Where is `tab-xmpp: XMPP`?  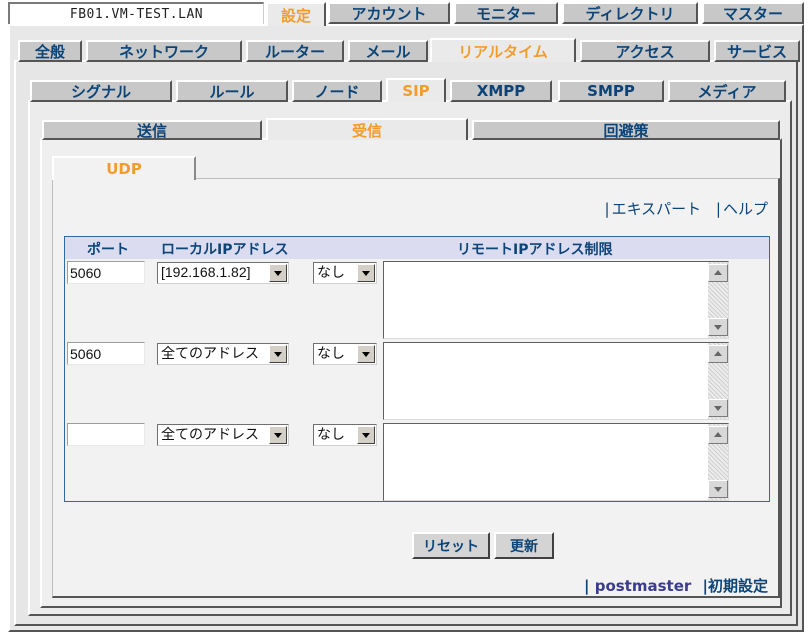
tab-xmpp: XMPP is located at coordinates (501, 91).